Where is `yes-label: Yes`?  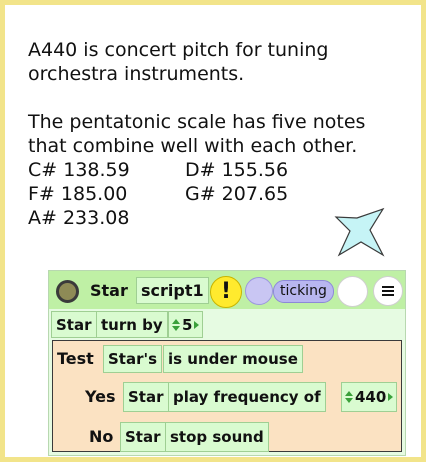 yes-label: Yes is located at coordinates (100, 396).